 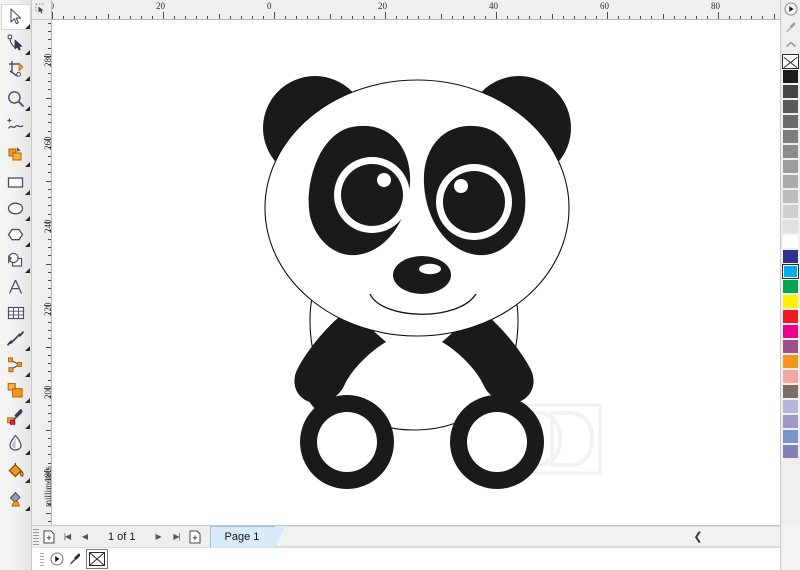 I want to click on palette-footer, so click(x=790, y=547).